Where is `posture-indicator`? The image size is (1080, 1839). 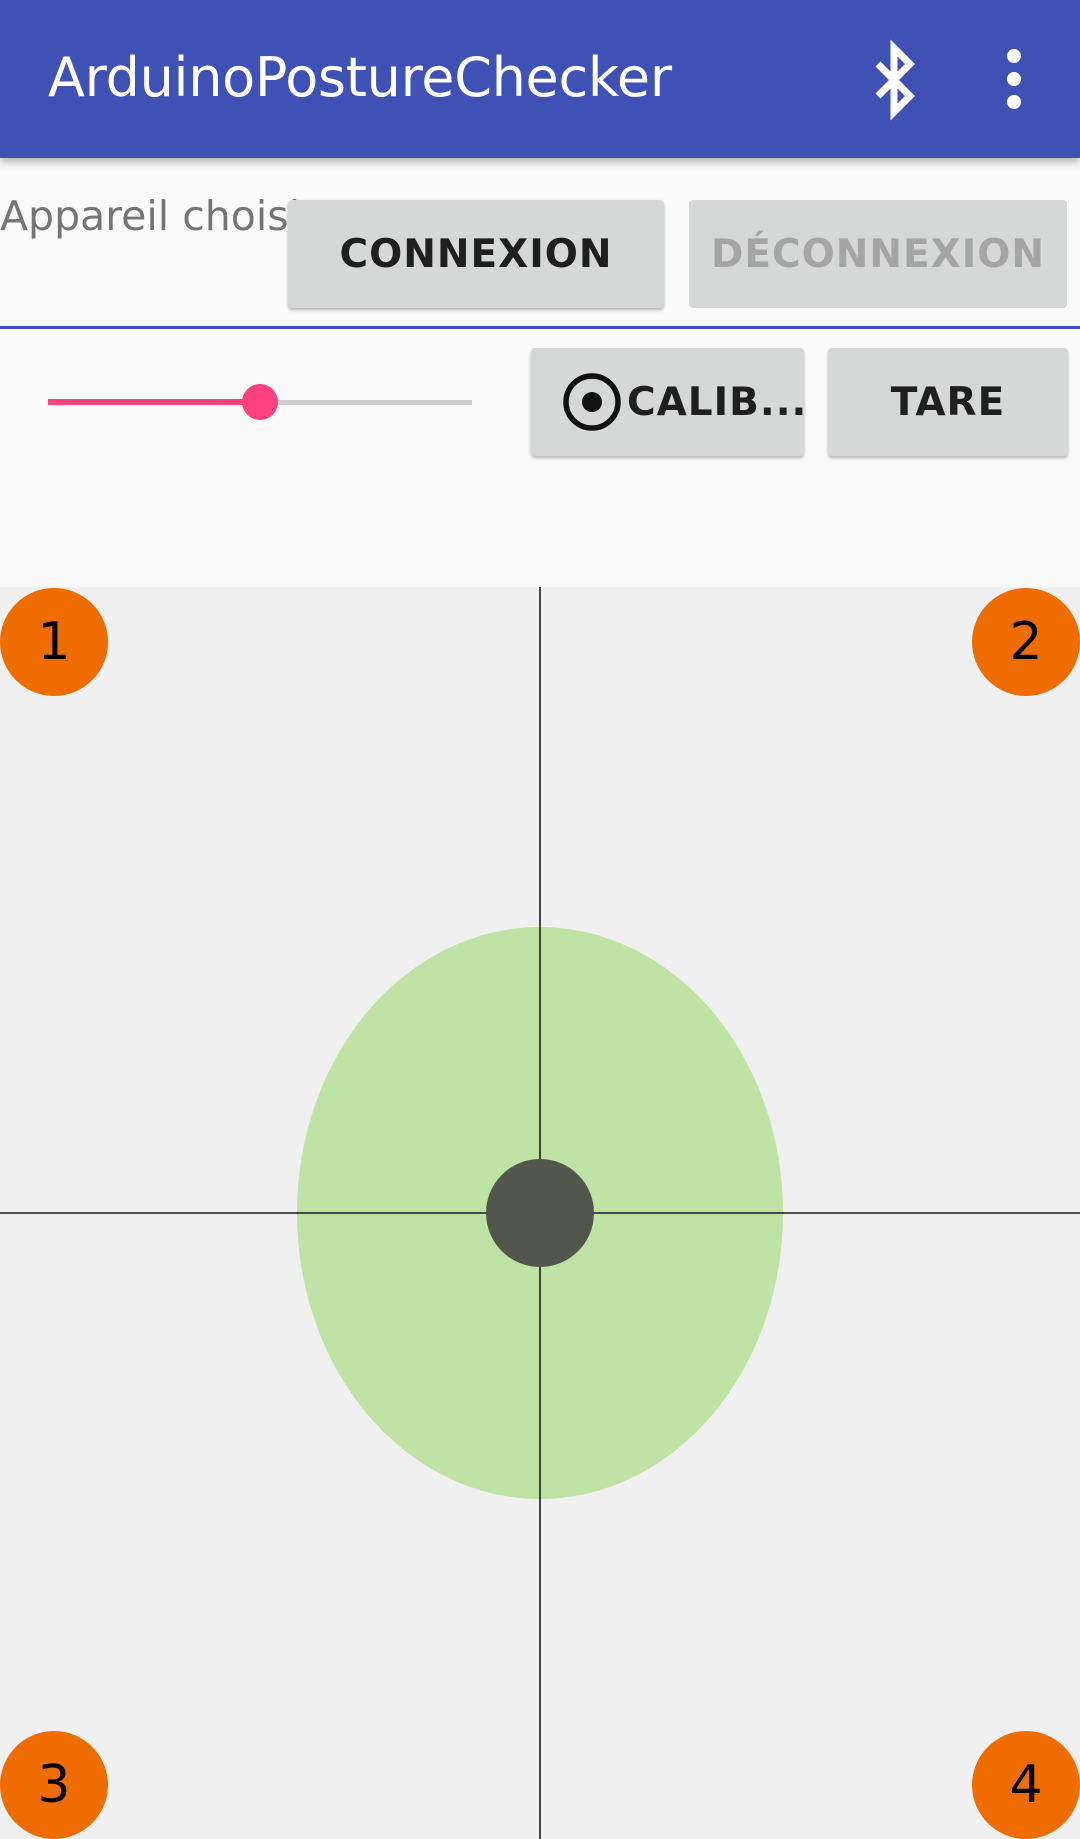 posture-indicator is located at coordinates (540, 1213).